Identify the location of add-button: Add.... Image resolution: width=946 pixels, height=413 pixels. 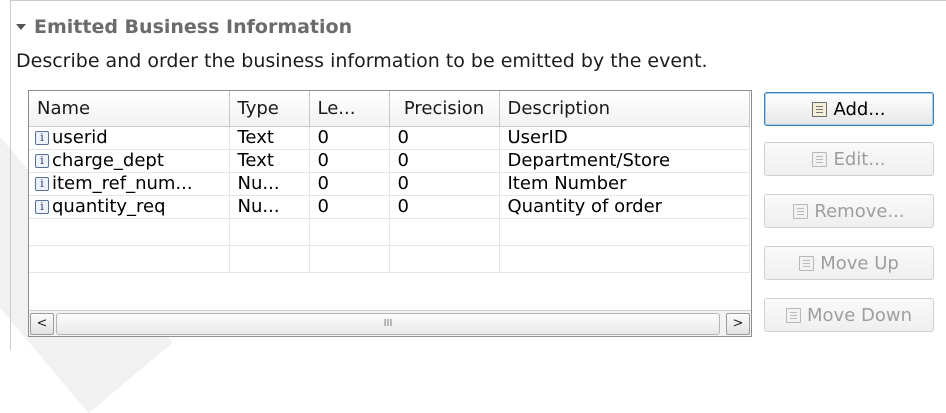
(849, 109).